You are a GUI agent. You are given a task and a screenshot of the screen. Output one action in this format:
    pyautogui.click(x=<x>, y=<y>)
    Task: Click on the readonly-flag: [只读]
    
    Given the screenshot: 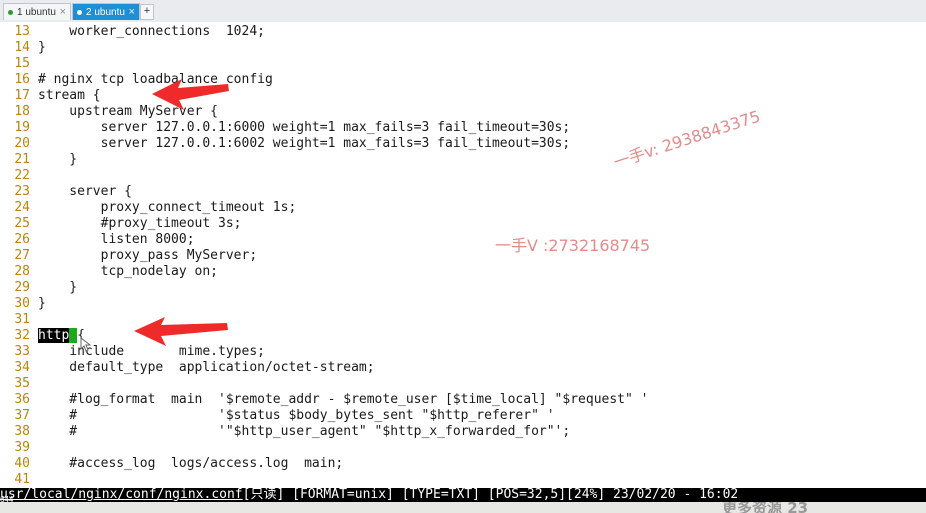 What is the action you would take?
    pyautogui.click(x=263, y=495)
    